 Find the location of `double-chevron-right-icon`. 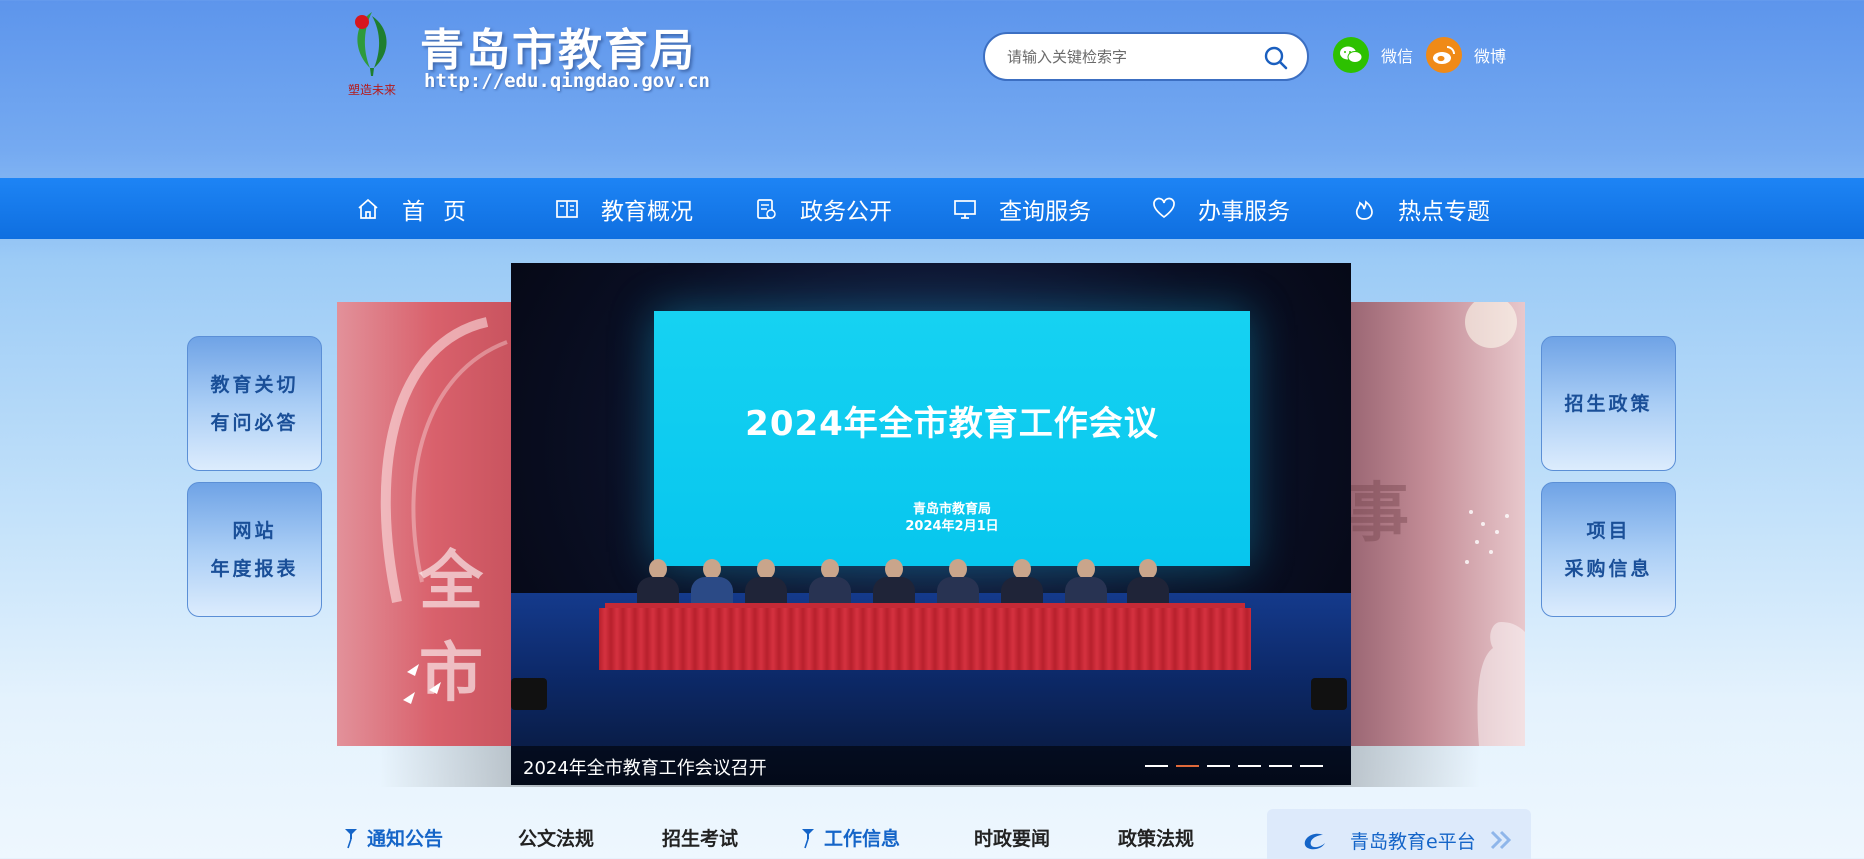

double-chevron-right-icon is located at coordinates (1501, 840).